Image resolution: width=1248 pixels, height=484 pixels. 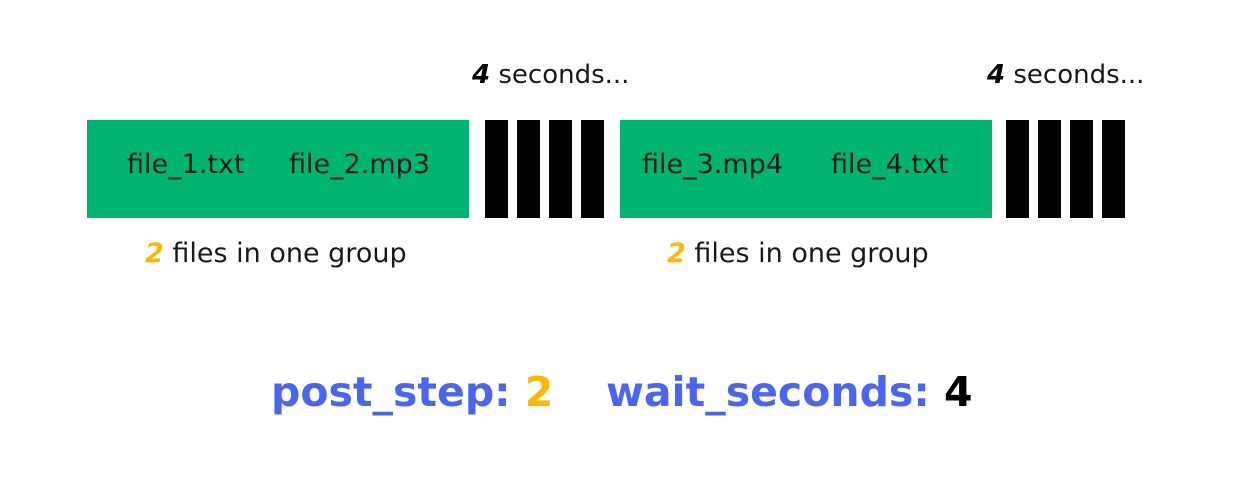 What do you see at coordinates (186, 164) in the screenshot?
I see `file-name: file_1.txt` at bounding box center [186, 164].